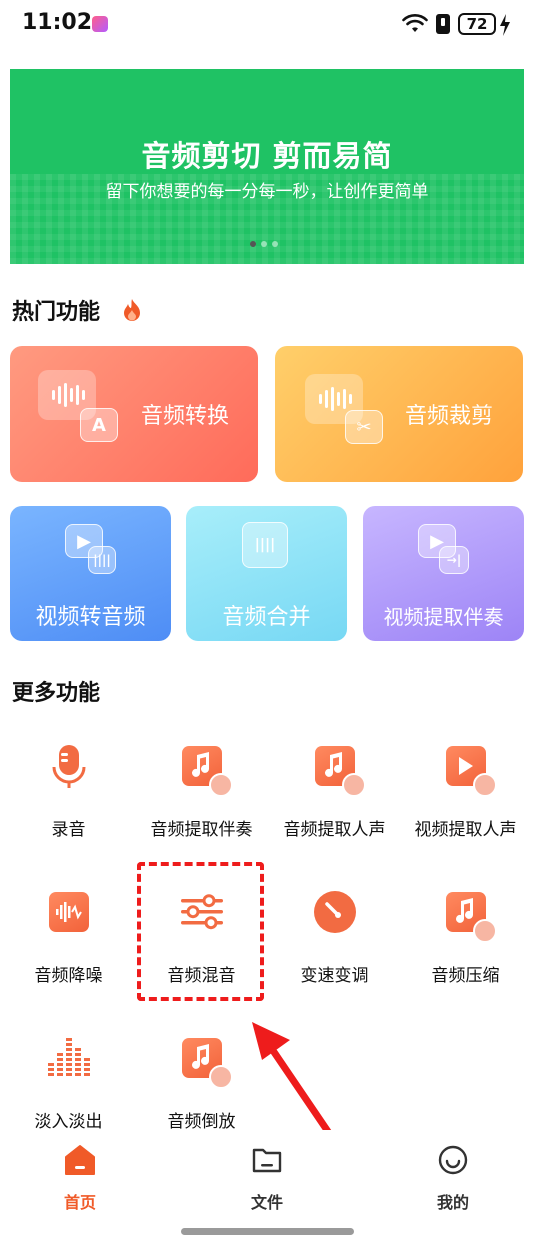 The width and height of the screenshot is (535, 1243). What do you see at coordinates (69, 912) in the screenshot?
I see `noise-reduction-icon` at bounding box center [69, 912].